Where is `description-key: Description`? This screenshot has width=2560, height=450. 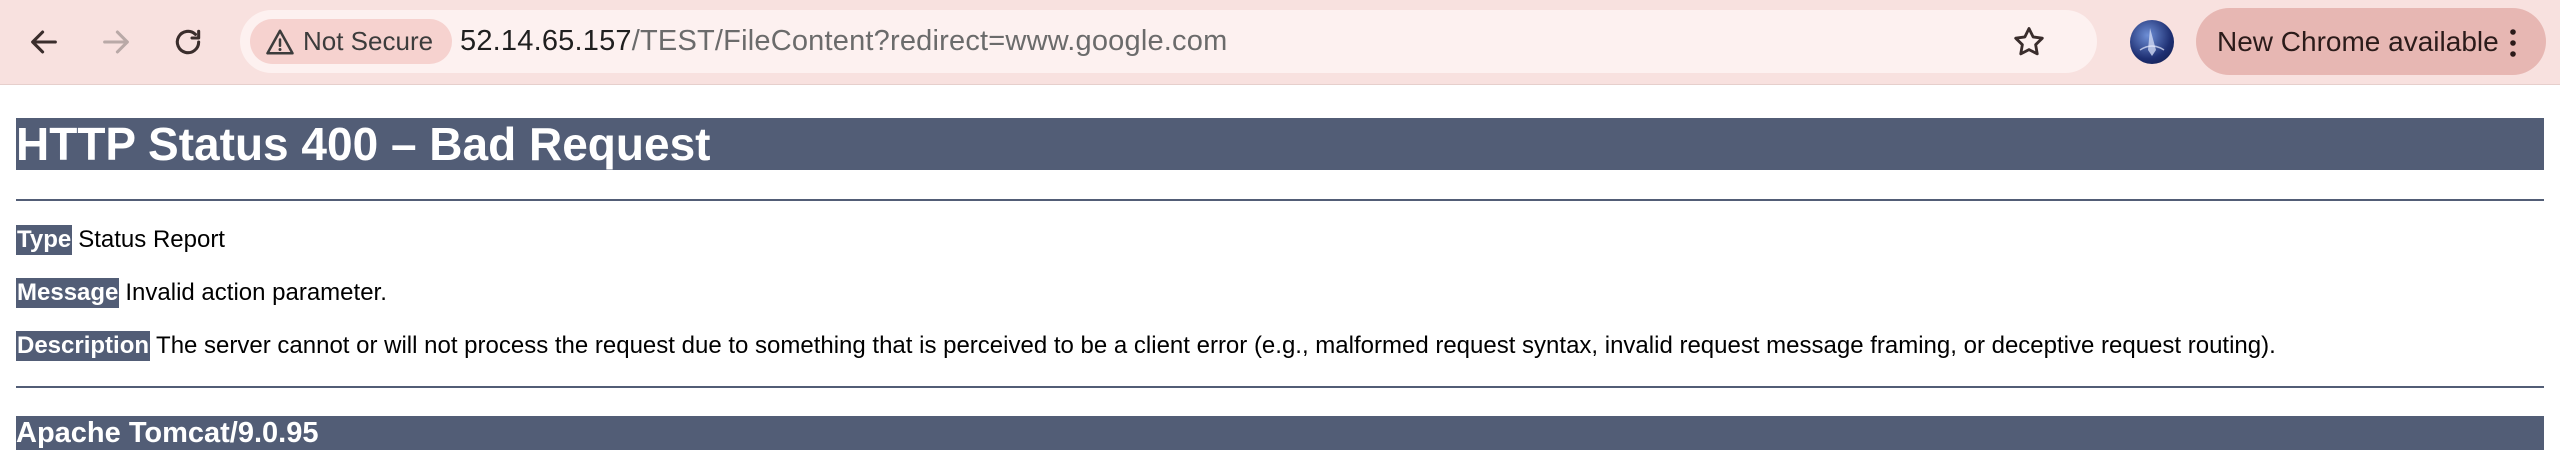 description-key: Description is located at coordinates (83, 346).